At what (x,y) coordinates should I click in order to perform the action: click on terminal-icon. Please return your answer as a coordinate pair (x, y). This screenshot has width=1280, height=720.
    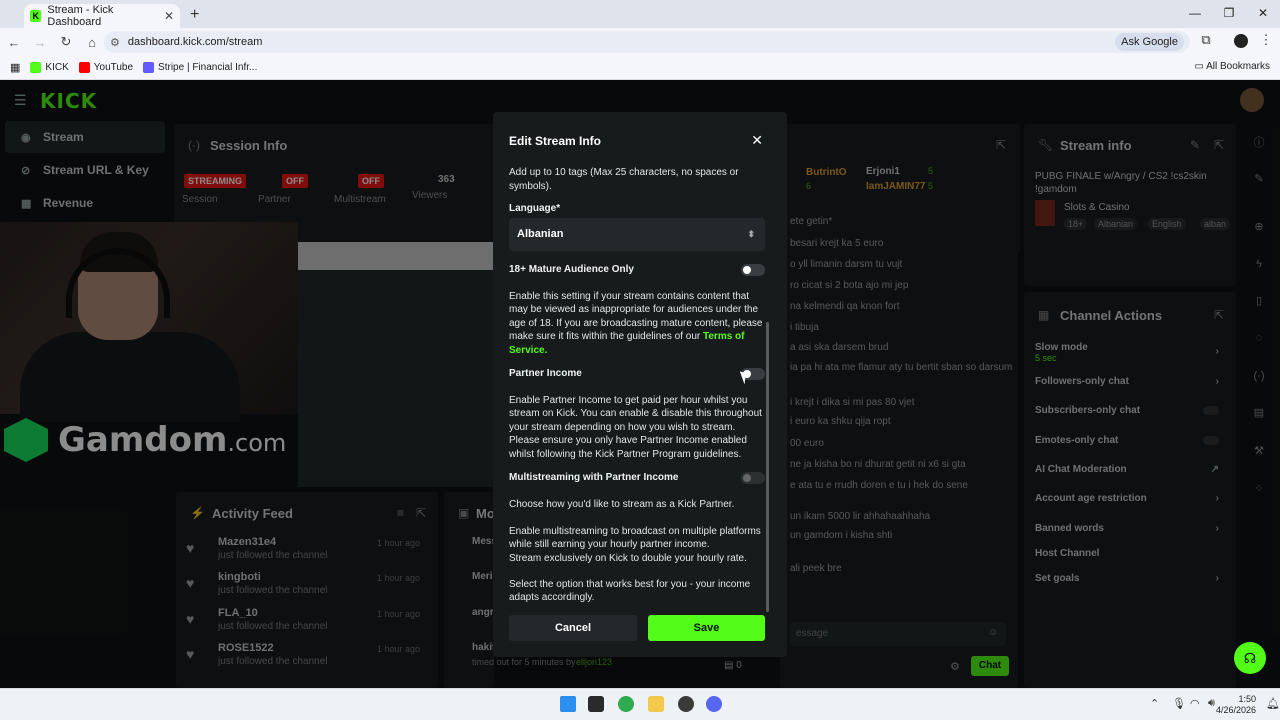
    Looking at the image, I should click on (596, 704).